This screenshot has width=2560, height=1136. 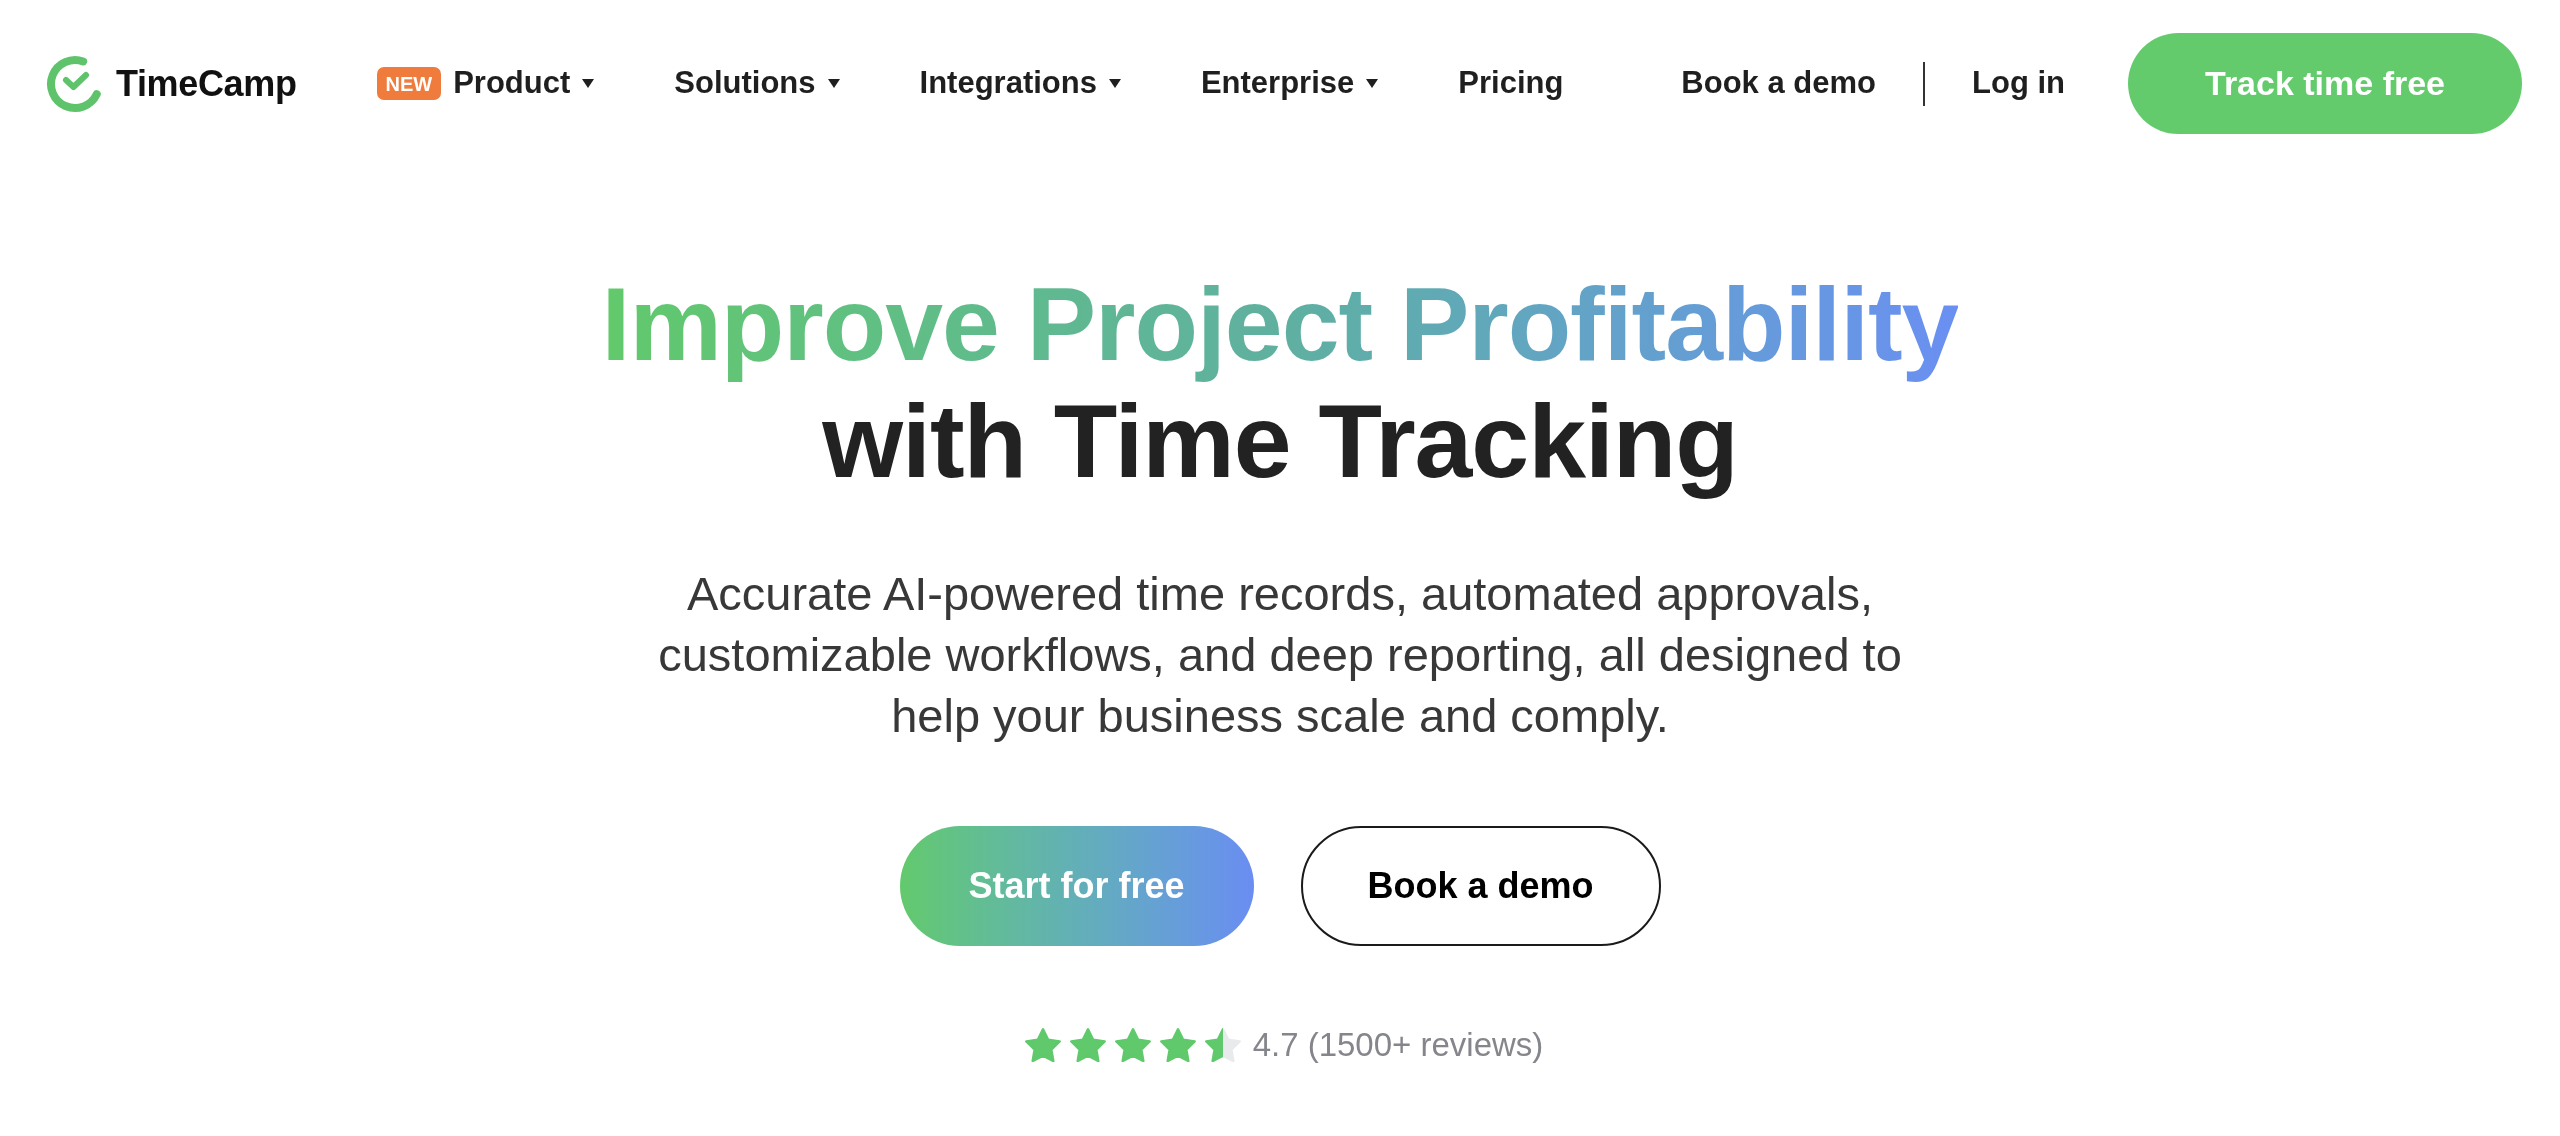 I want to click on logo-icon, so click(x=75, y=83).